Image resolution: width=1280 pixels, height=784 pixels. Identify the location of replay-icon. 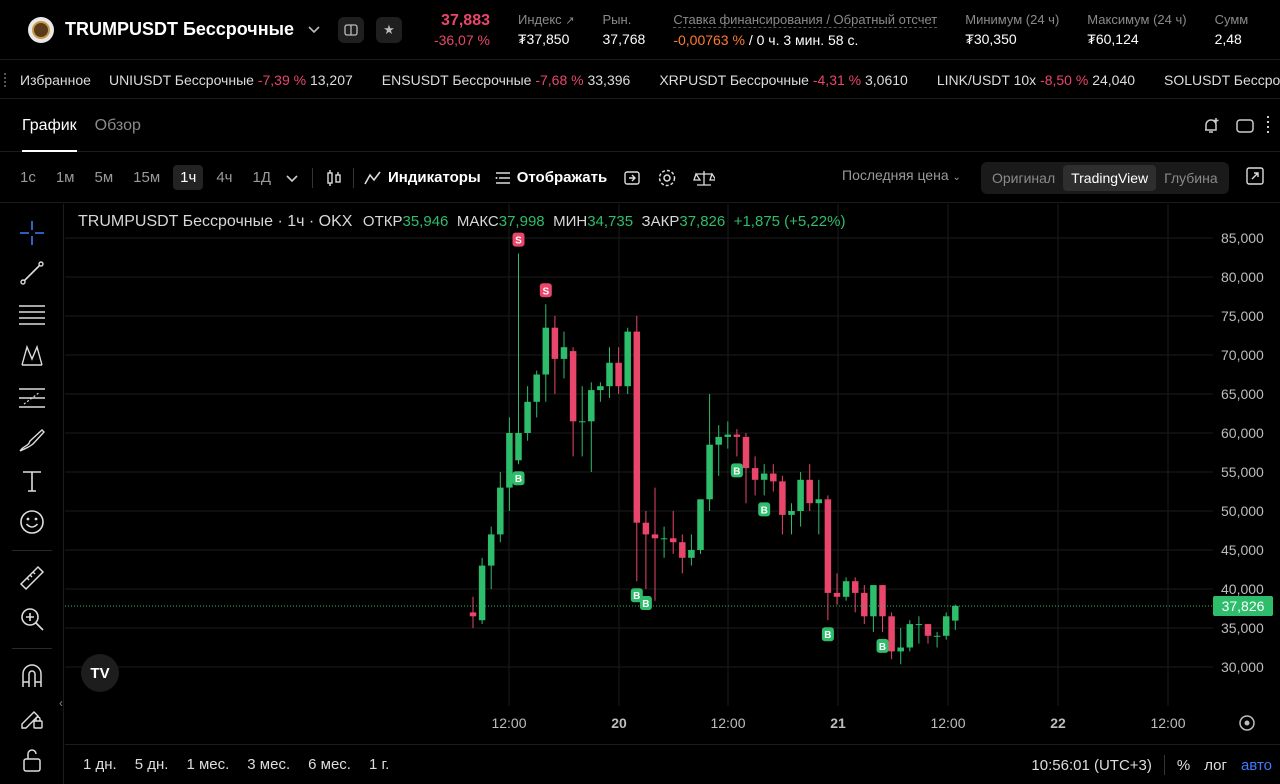
(632, 178).